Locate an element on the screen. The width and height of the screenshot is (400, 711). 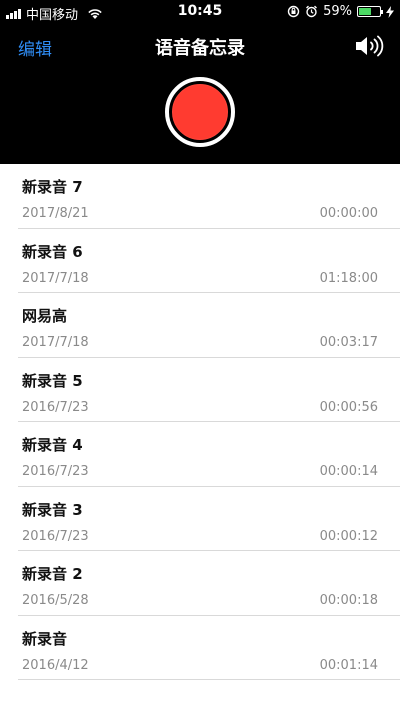
recording-duration: 00:00:56 is located at coordinates (348, 407).